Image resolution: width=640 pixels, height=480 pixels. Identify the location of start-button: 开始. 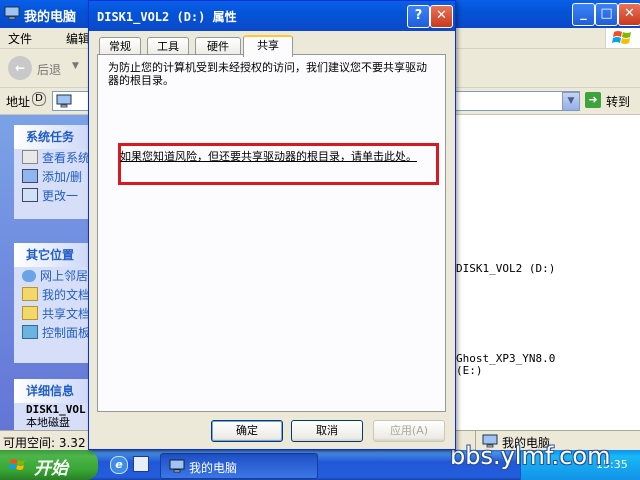
(49, 465).